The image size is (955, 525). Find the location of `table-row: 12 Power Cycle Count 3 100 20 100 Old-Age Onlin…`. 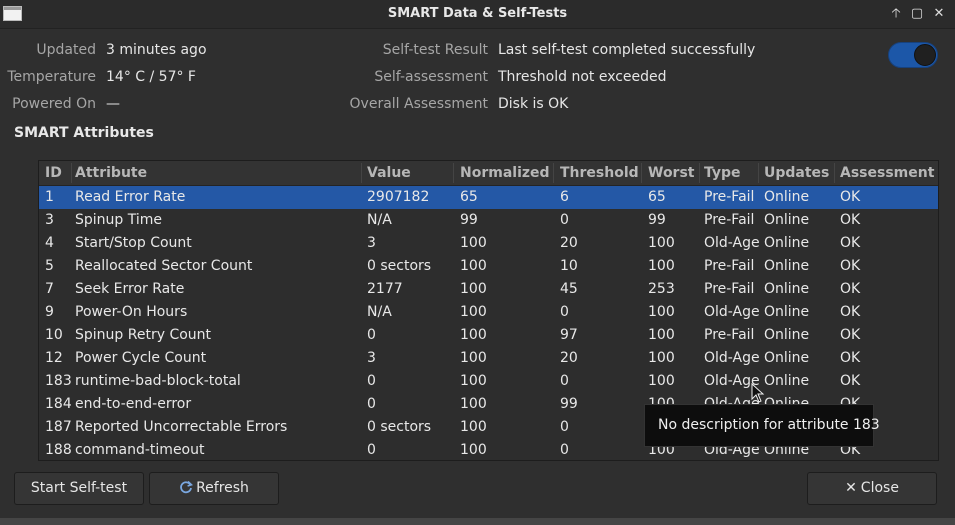

table-row: 12 Power Cycle Count 3 100 20 100 Old-Age Onlin… is located at coordinates (488, 358).